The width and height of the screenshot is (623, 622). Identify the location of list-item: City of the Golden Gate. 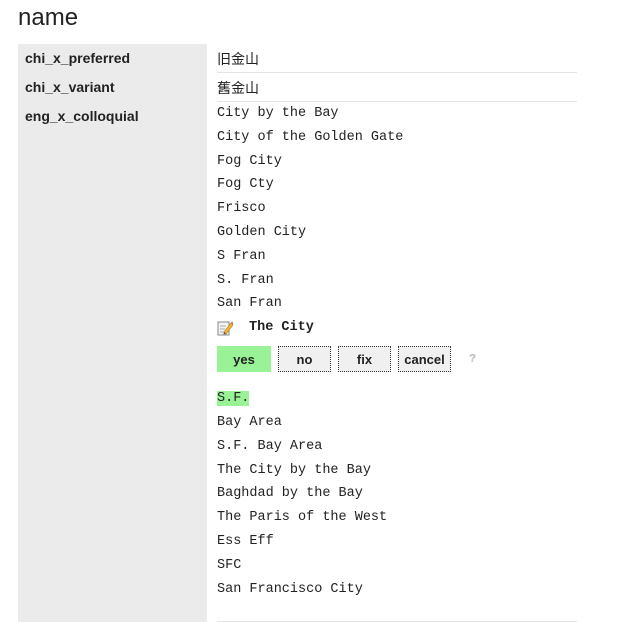
(310, 137).